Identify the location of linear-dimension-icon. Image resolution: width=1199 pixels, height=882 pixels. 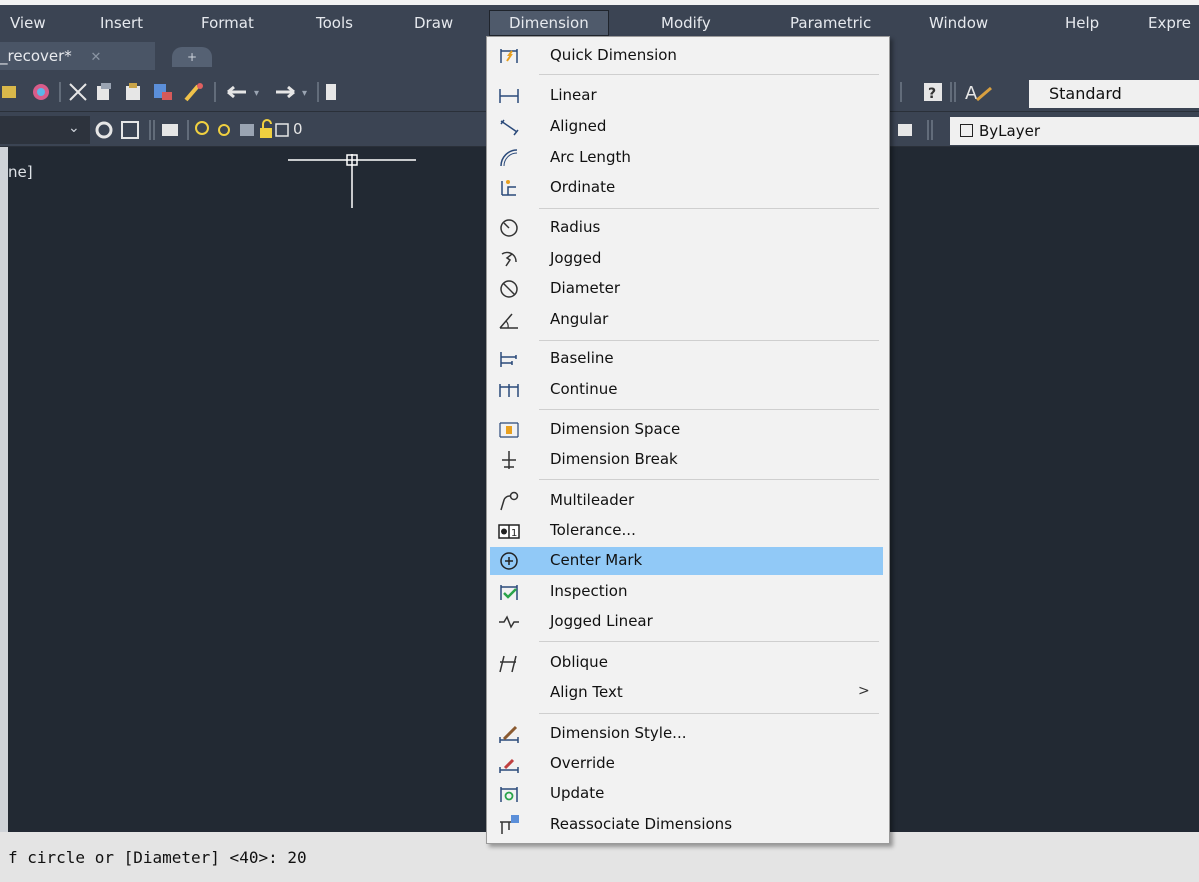
(509, 96).